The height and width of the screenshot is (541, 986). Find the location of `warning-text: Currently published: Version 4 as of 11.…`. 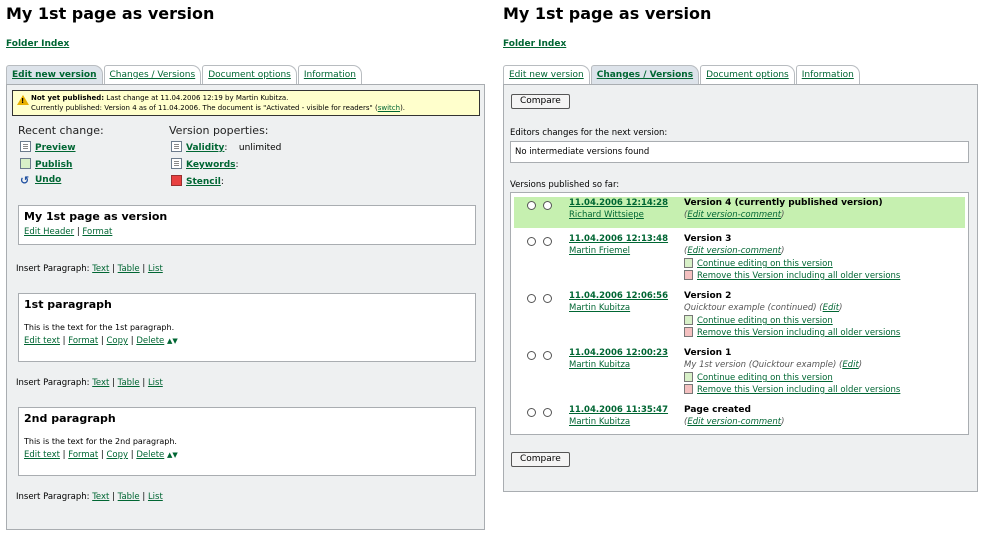

warning-text: Currently published: Version 4 as of 11.… is located at coordinates (204, 108).